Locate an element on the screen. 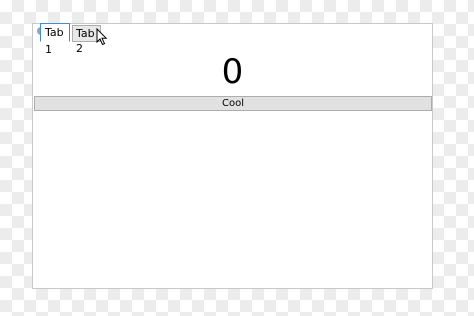  arrow-cursor-icon is located at coordinates (102, 37).